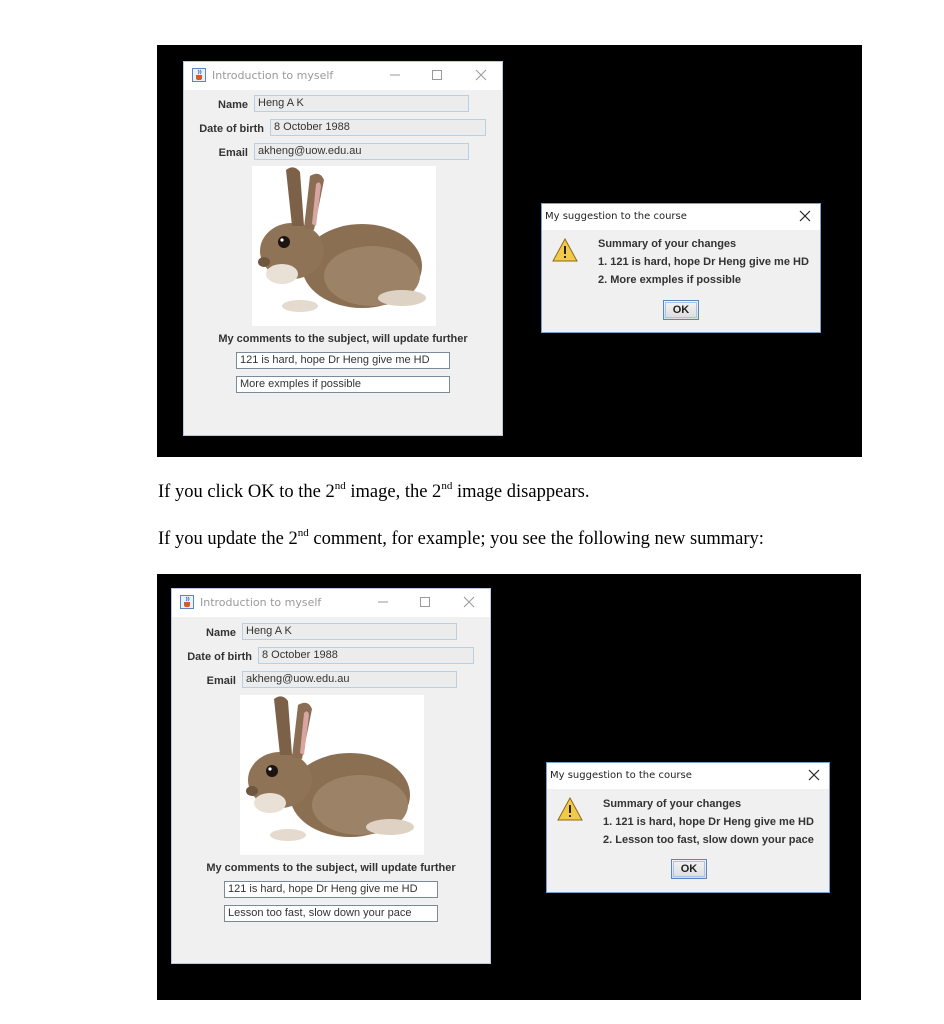 This screenshot has width=944, height=1024. What do you see at coordinates (246, 492) in the screenshot?
I see `p1-text-a: If you click OK to the 2` at bounding box center [246, 492].